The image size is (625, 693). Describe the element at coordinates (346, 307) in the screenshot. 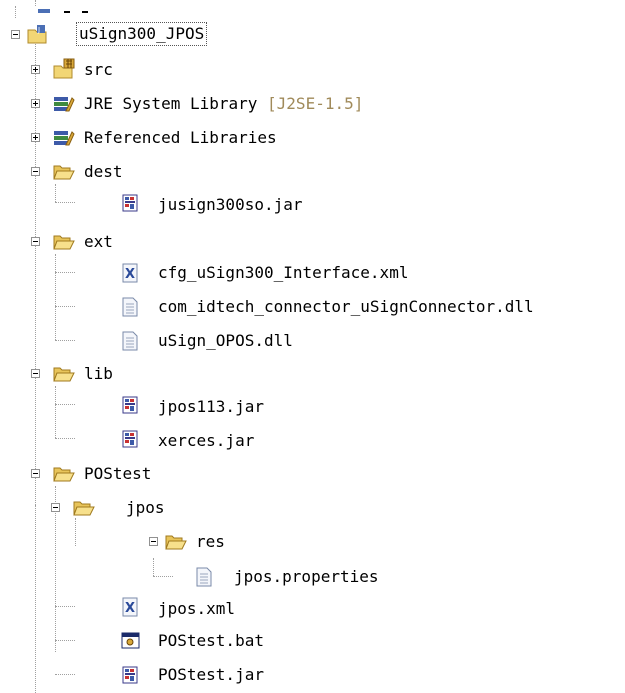

I see `tree-file-label: com_idtech_connector_uSignConnector.dll` at that location.